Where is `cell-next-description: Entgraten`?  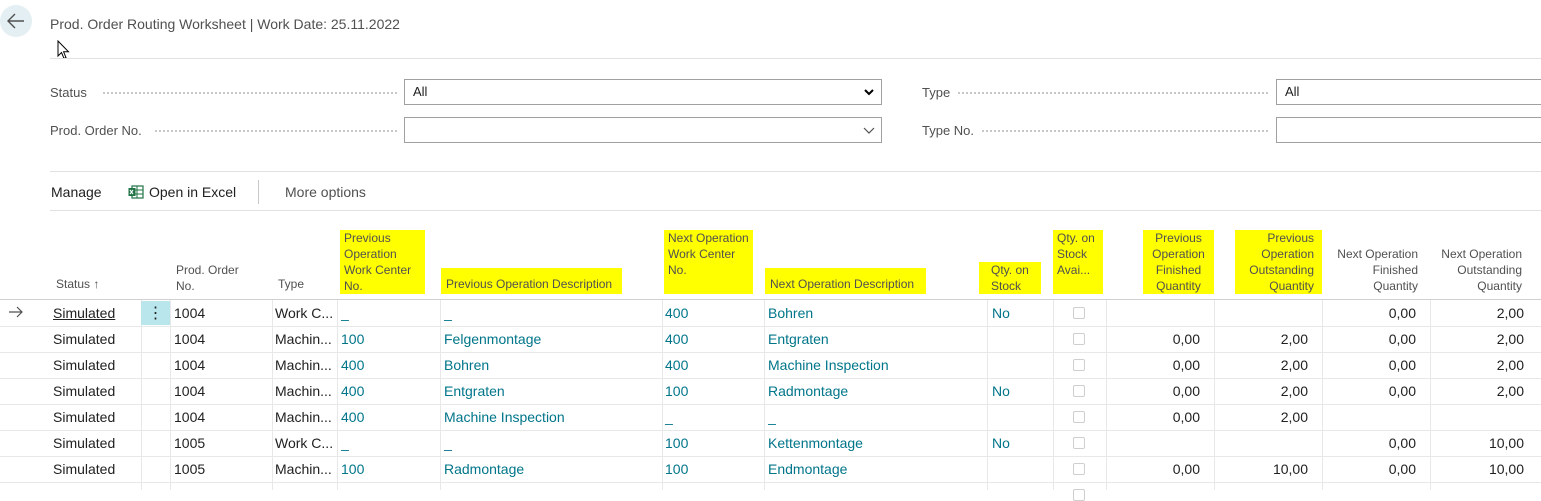 cell-next-description: Entgraten is located at coordinates (875, 339).